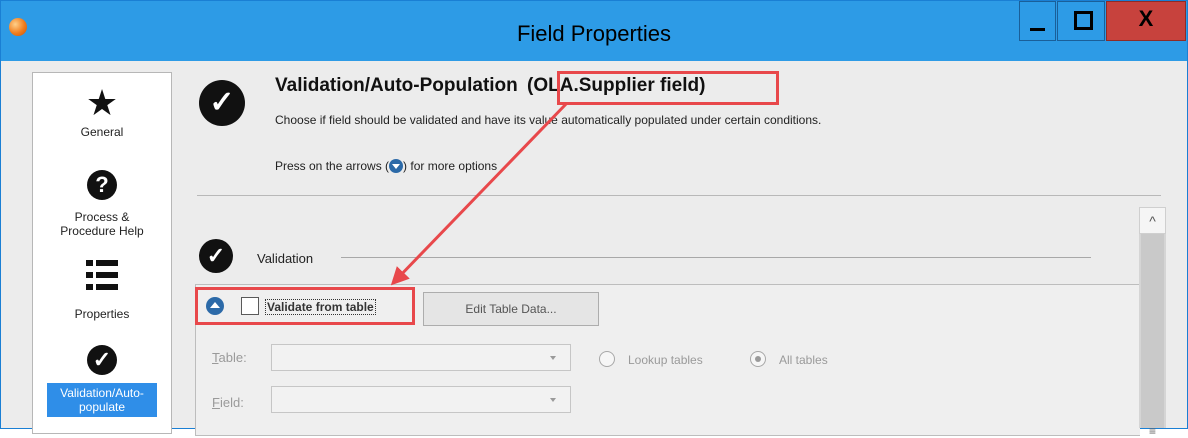 The image size is (1188, 438). I want to click on close-icon: X, so click(1146, 18).